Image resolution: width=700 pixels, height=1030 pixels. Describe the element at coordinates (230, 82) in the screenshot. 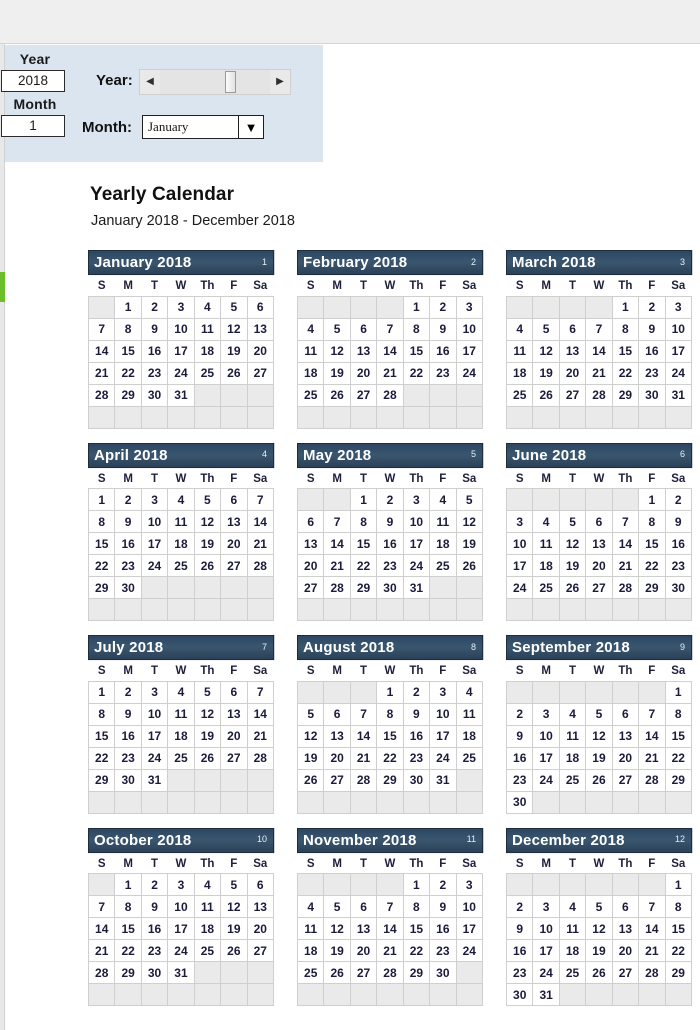

I see `year-scrollbar-thumb` at that location.